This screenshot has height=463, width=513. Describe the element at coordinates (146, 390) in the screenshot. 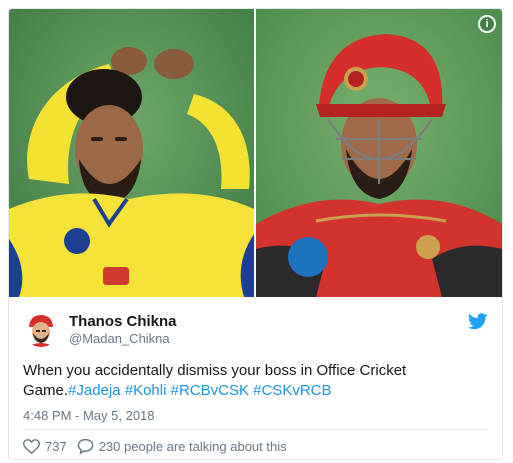

I see `hashtag-kohli: #Kohli` at that location.